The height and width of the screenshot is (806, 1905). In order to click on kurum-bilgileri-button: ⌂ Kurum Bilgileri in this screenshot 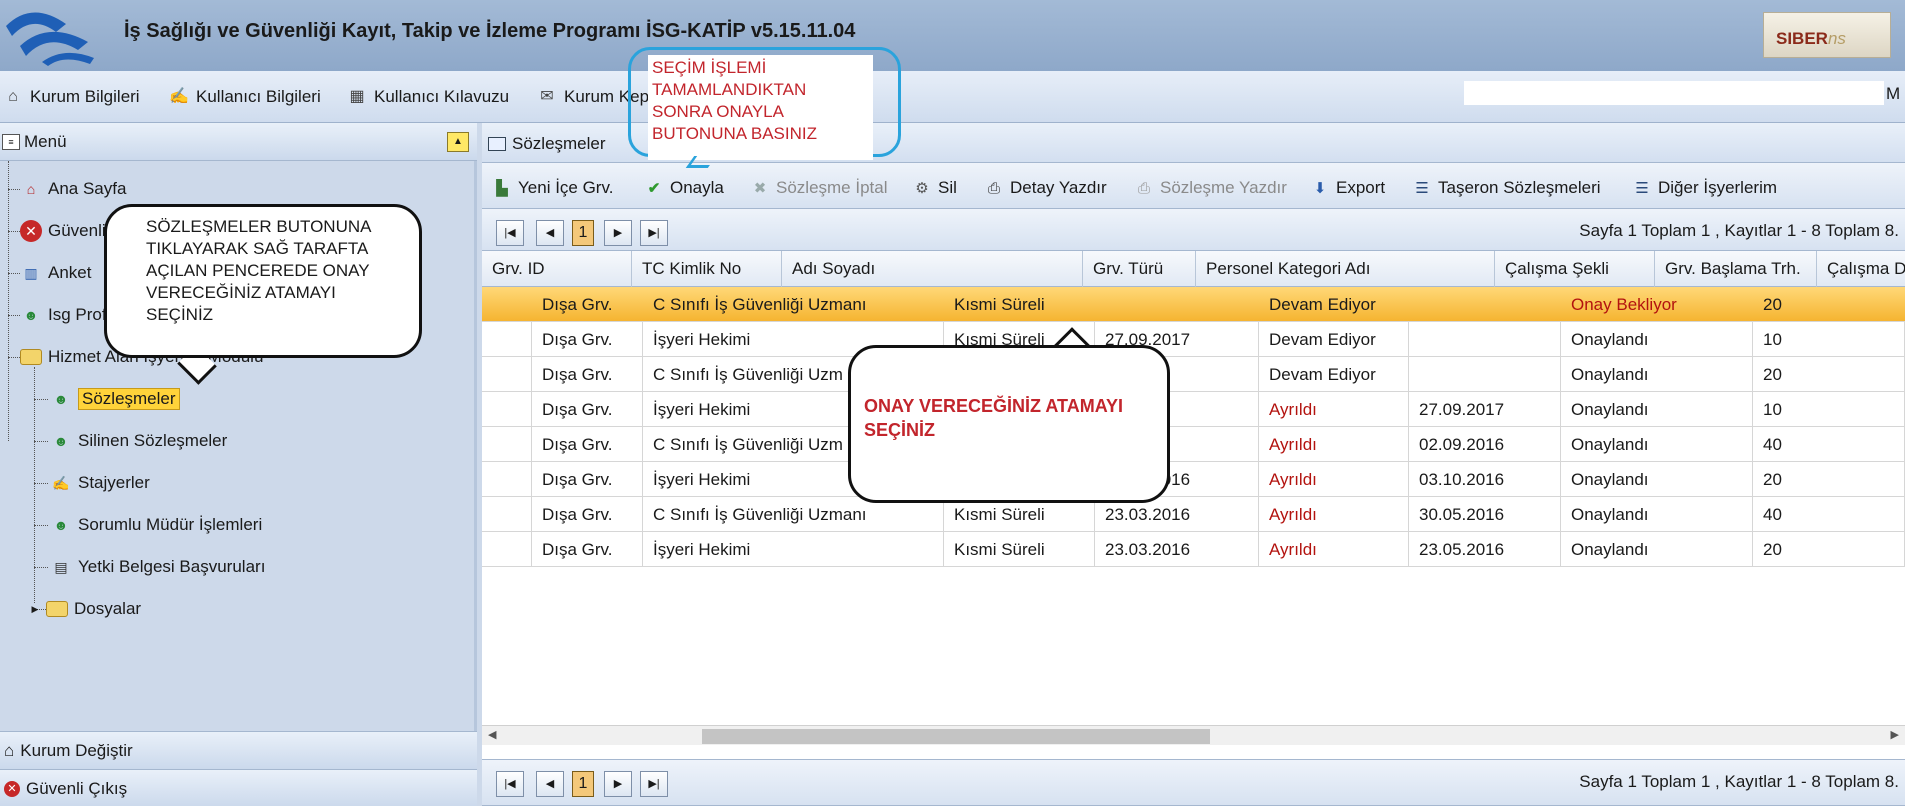, I will do `click(70, 97)`.